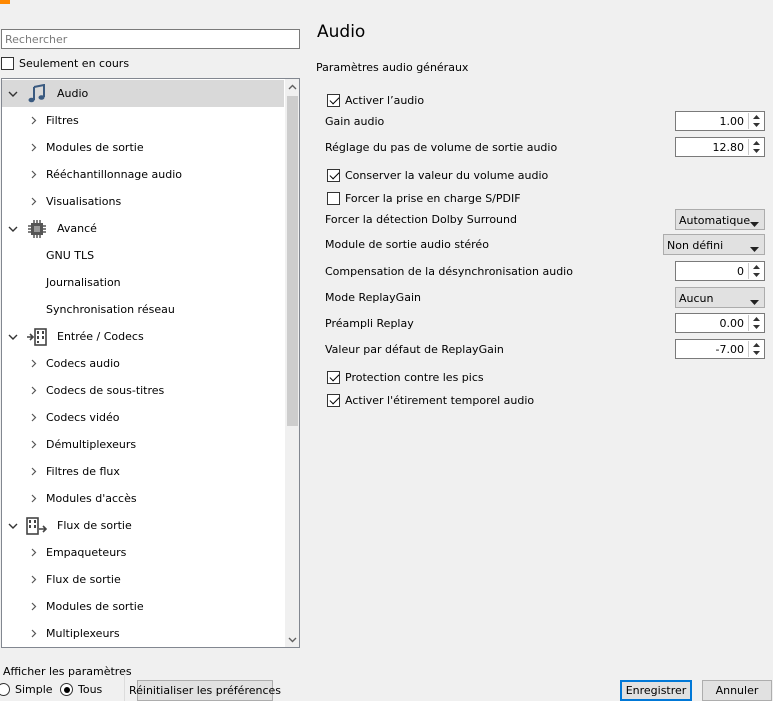 The width and height of the screenshot is (773, 701). Describe the element at coordinates (143, 174) in the screenshot. I see `tree-item-reechantillonnage-audio: Rééchantillonnage audio` at that location.